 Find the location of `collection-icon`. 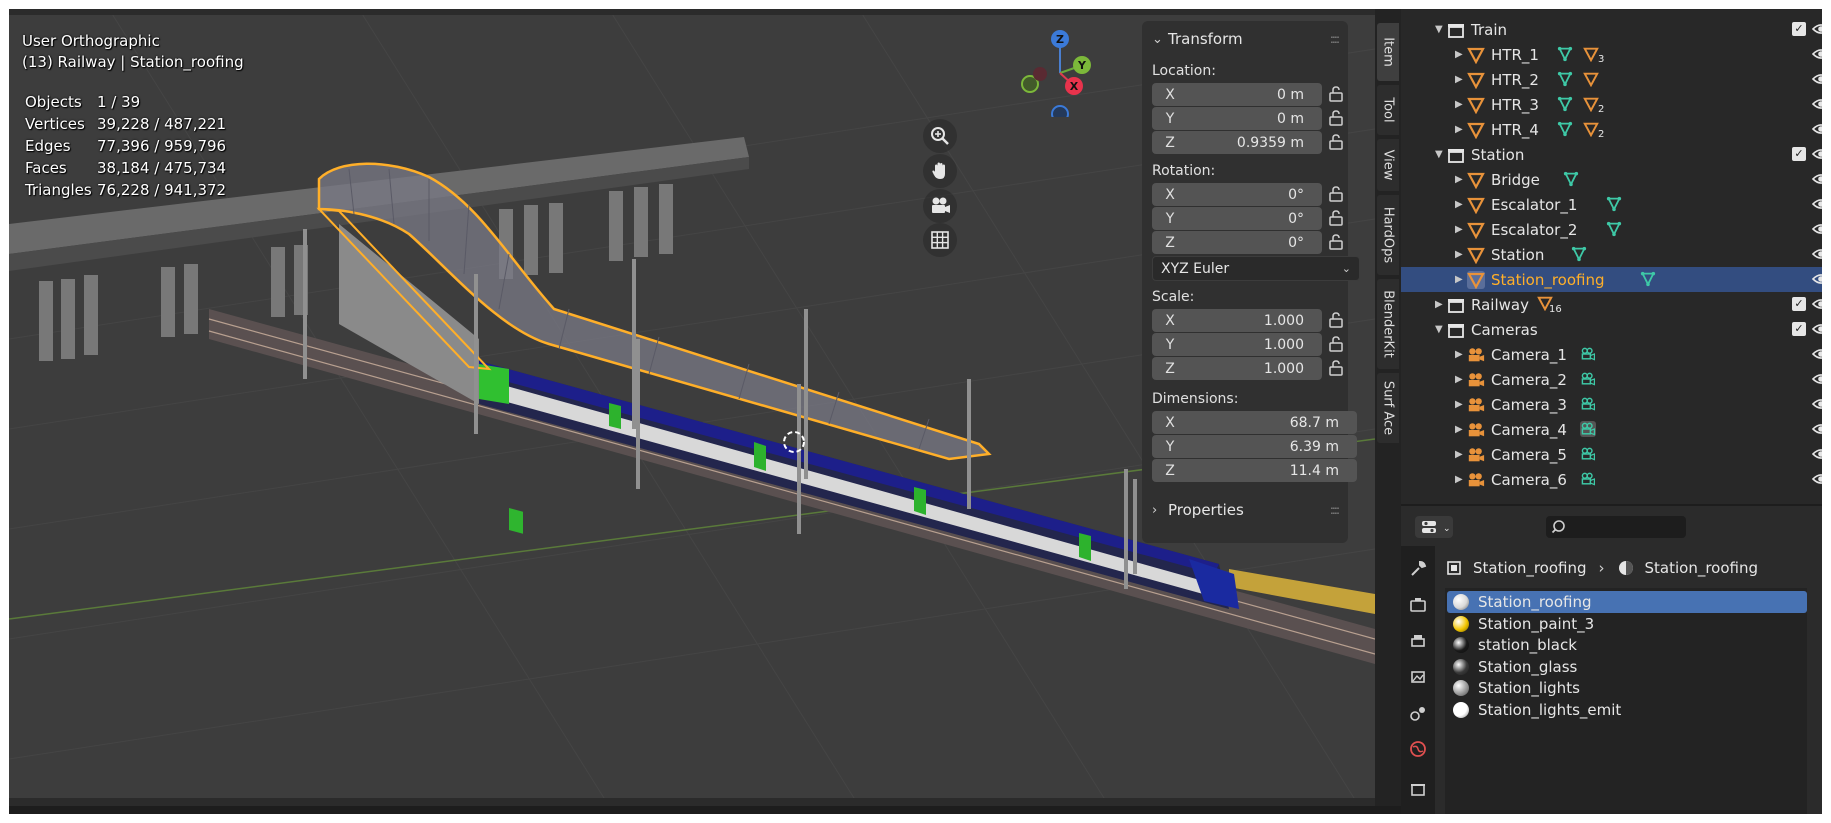

collection-icon is located at coordinates (1418, 789).